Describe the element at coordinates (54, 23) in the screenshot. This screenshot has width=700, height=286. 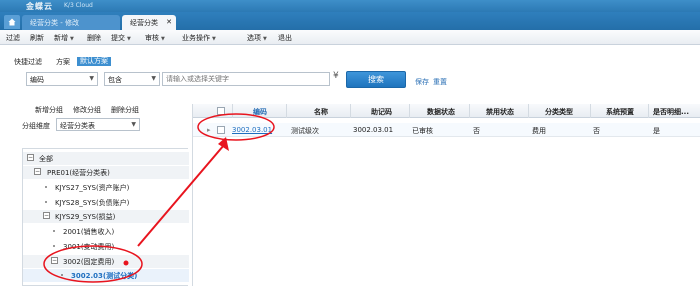
I see `tab-label: 经营分类 - 修改` at that location.